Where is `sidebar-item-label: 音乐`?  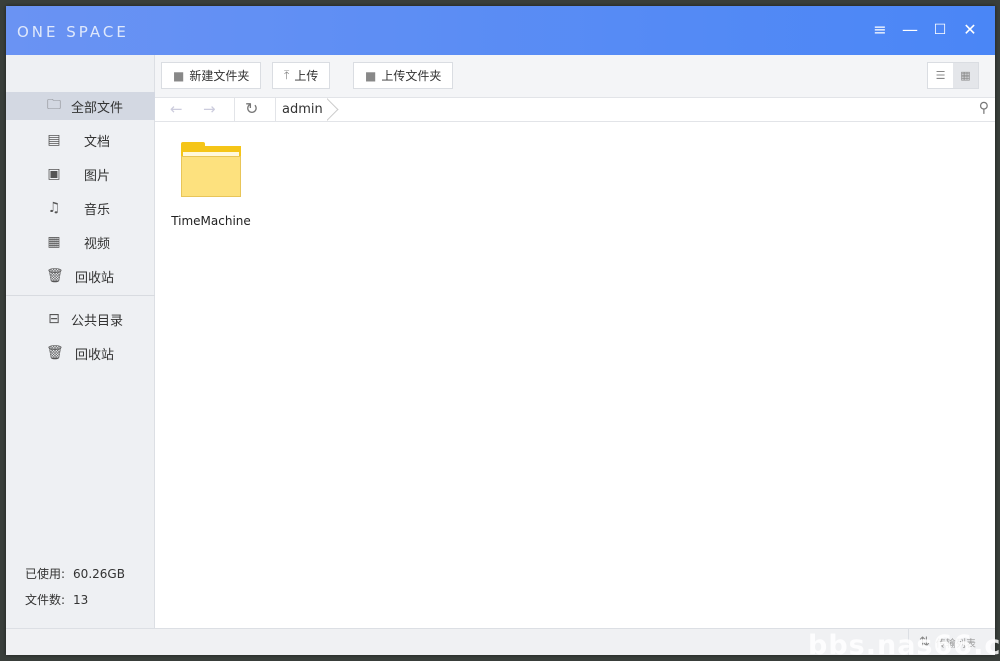 sidebar-item-label: 音乐 is located at coordinates (97, 210).